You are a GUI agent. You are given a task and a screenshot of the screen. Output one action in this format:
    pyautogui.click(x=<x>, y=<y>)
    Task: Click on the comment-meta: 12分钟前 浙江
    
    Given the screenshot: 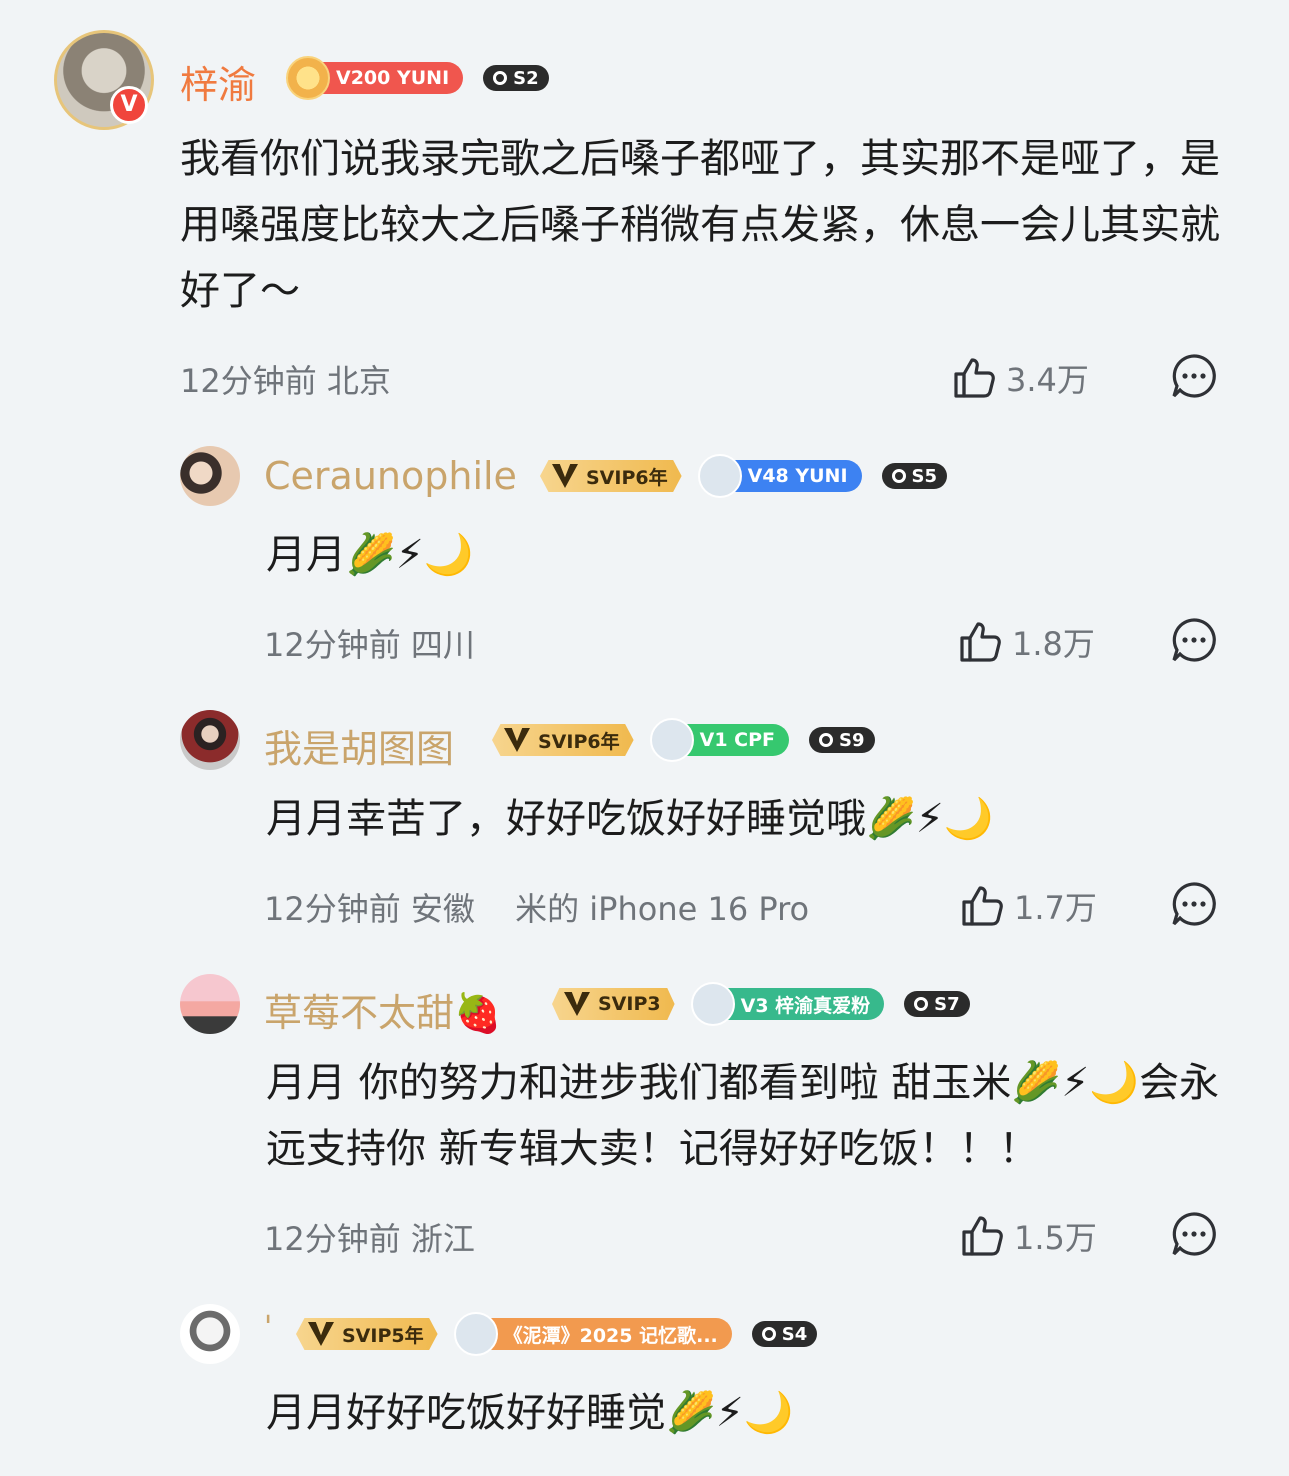 What is the action you would take?
    pyautogui.click(x=369, y=1237)
    